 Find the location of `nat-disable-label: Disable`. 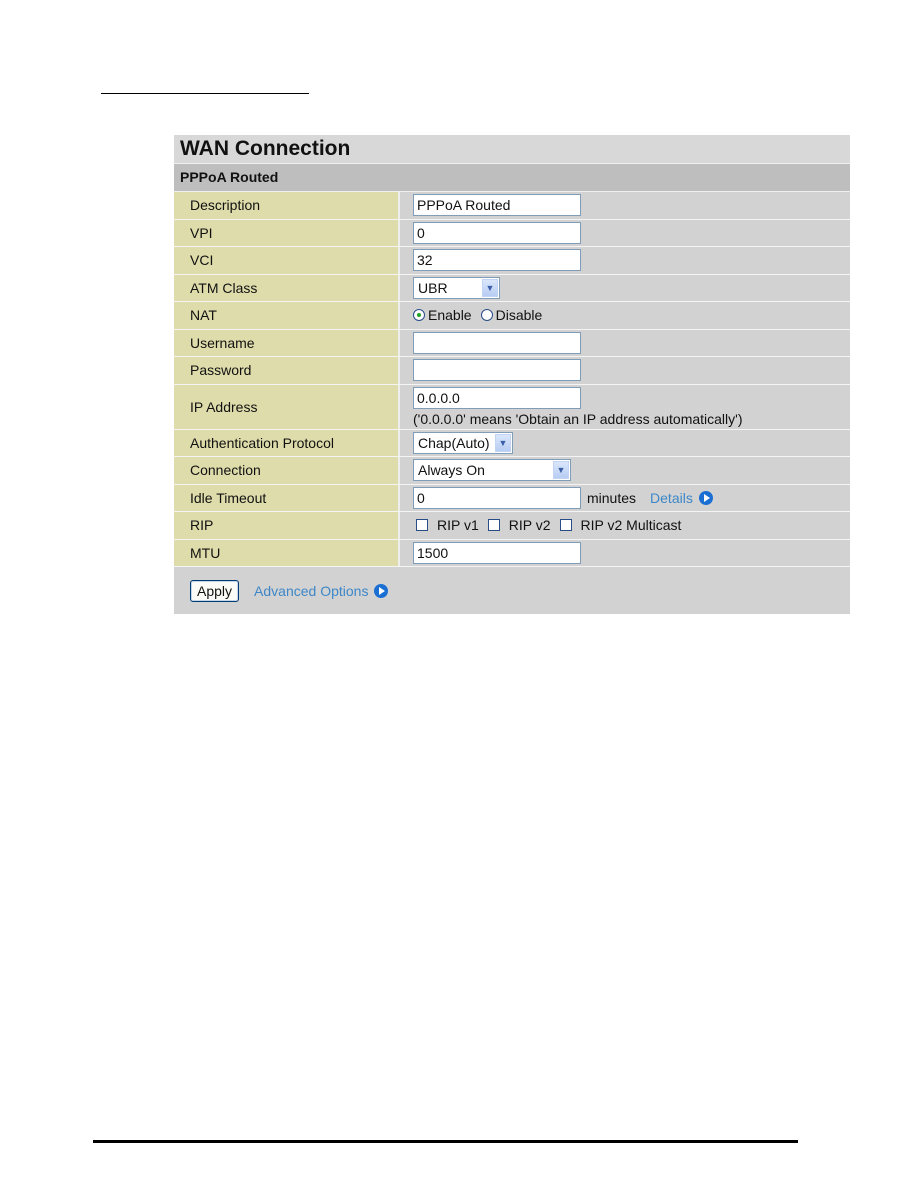

nat-disable-label: Disable is located at coordinates (519, 315).